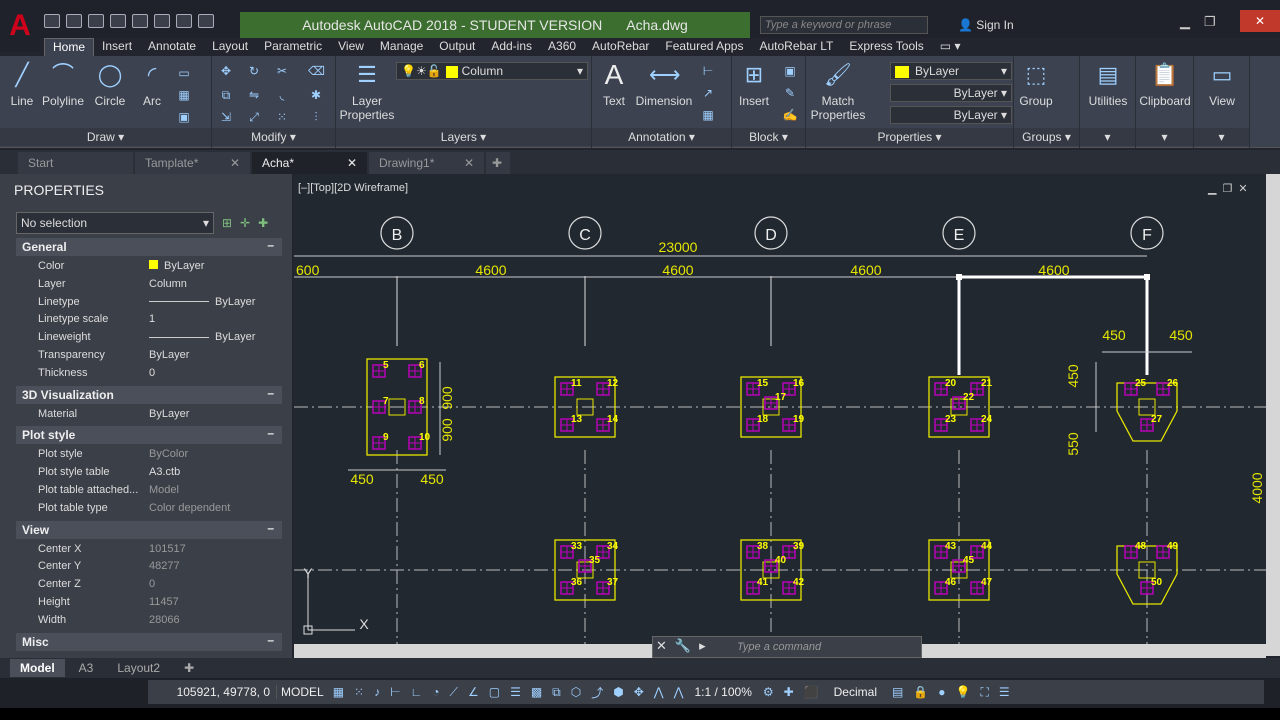  Describe the element at coordinates (316, 117) in the screenshot. I see `offset-icon: ⫶` at that location.